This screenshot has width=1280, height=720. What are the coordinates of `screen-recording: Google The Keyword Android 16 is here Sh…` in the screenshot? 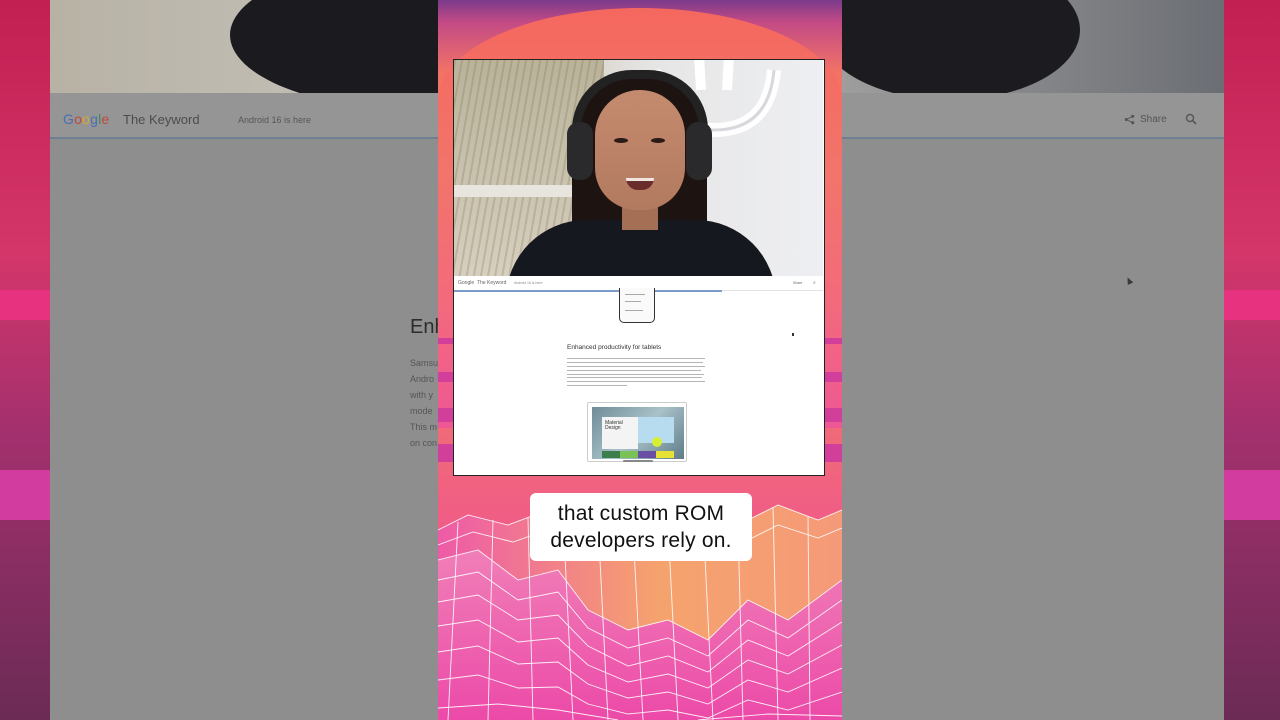 It's located at (638, 375).